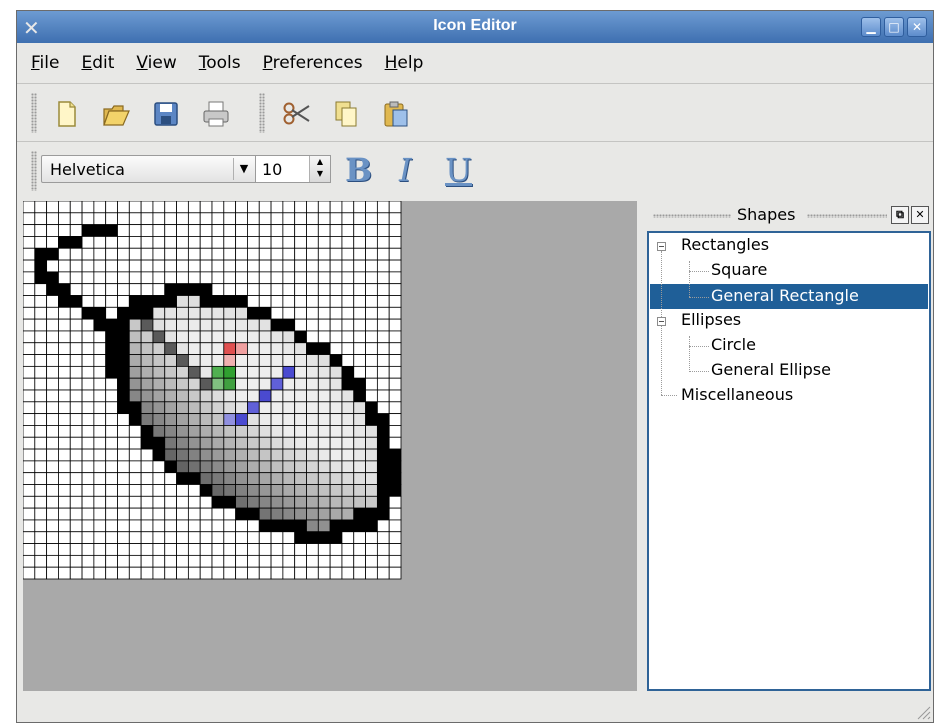 The width and height of the screenshot is (937, 725). I want to click on new-file-icon, so click(66, 114).